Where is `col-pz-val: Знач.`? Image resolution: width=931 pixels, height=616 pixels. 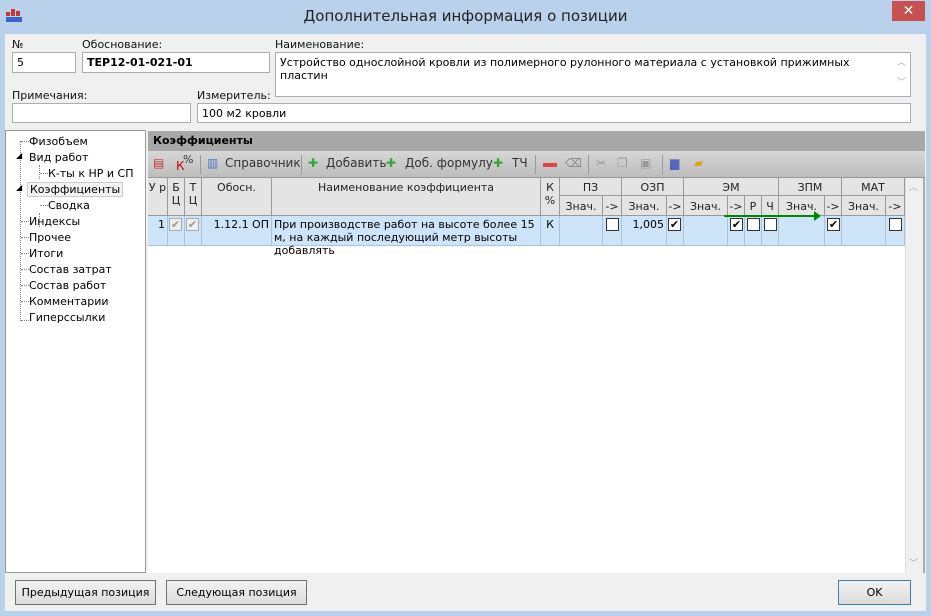 col-pz-val: Знач. is located at coordinates (581, 206).